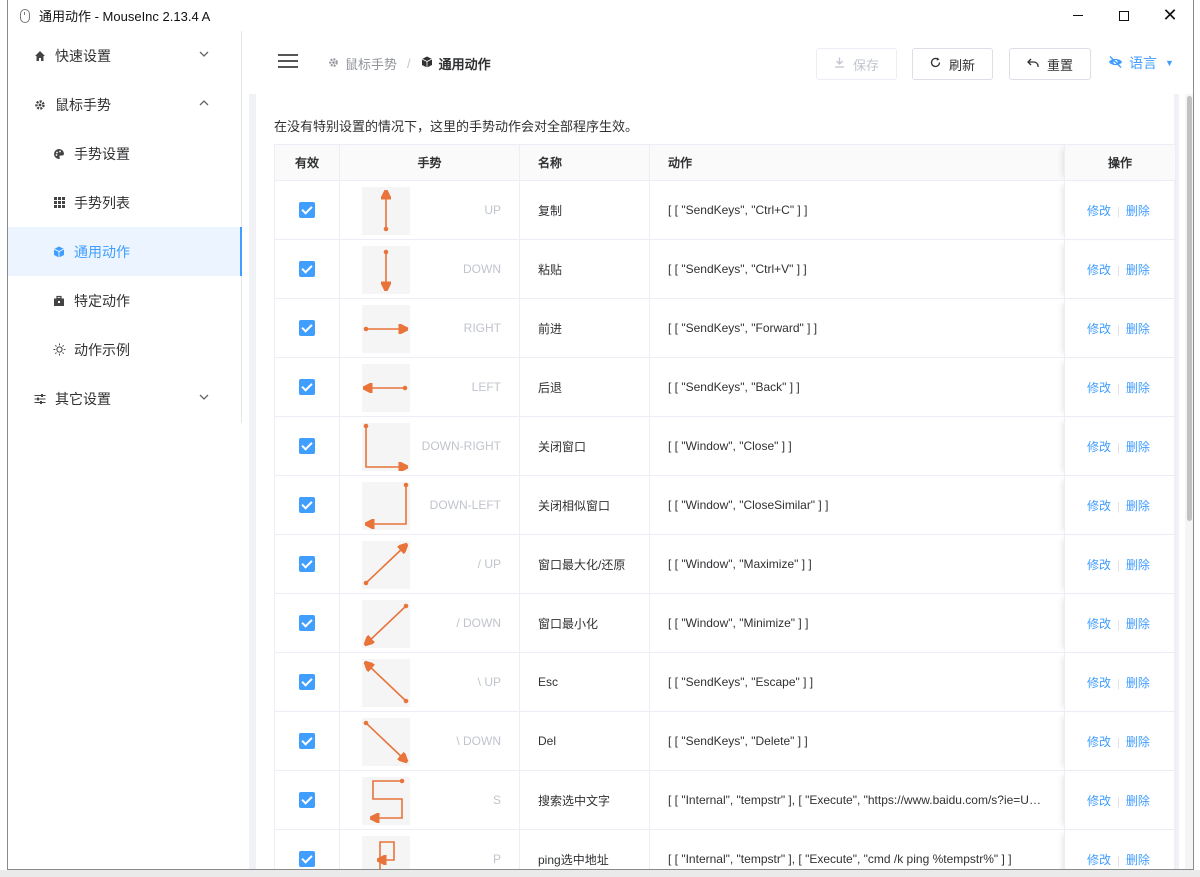 The width and height of the screenshot is (1200, 877). I want to click on gesture-cell: DOWN-RIGHT, so click(429, 446).